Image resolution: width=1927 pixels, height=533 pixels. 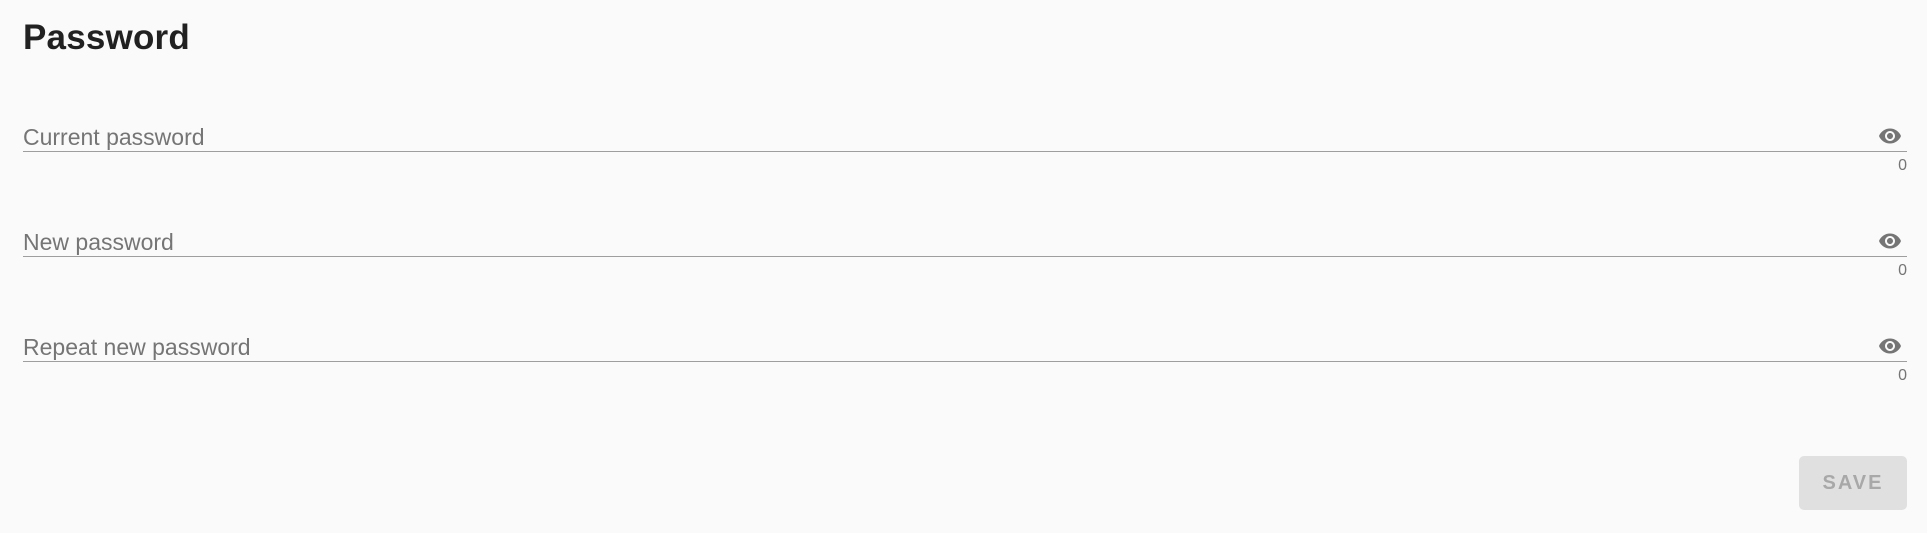 What do you see at coordinates (1902, 270) in the screenshot?
I see `new-password-char-counter: 0` at bounding box center [1902, 270].